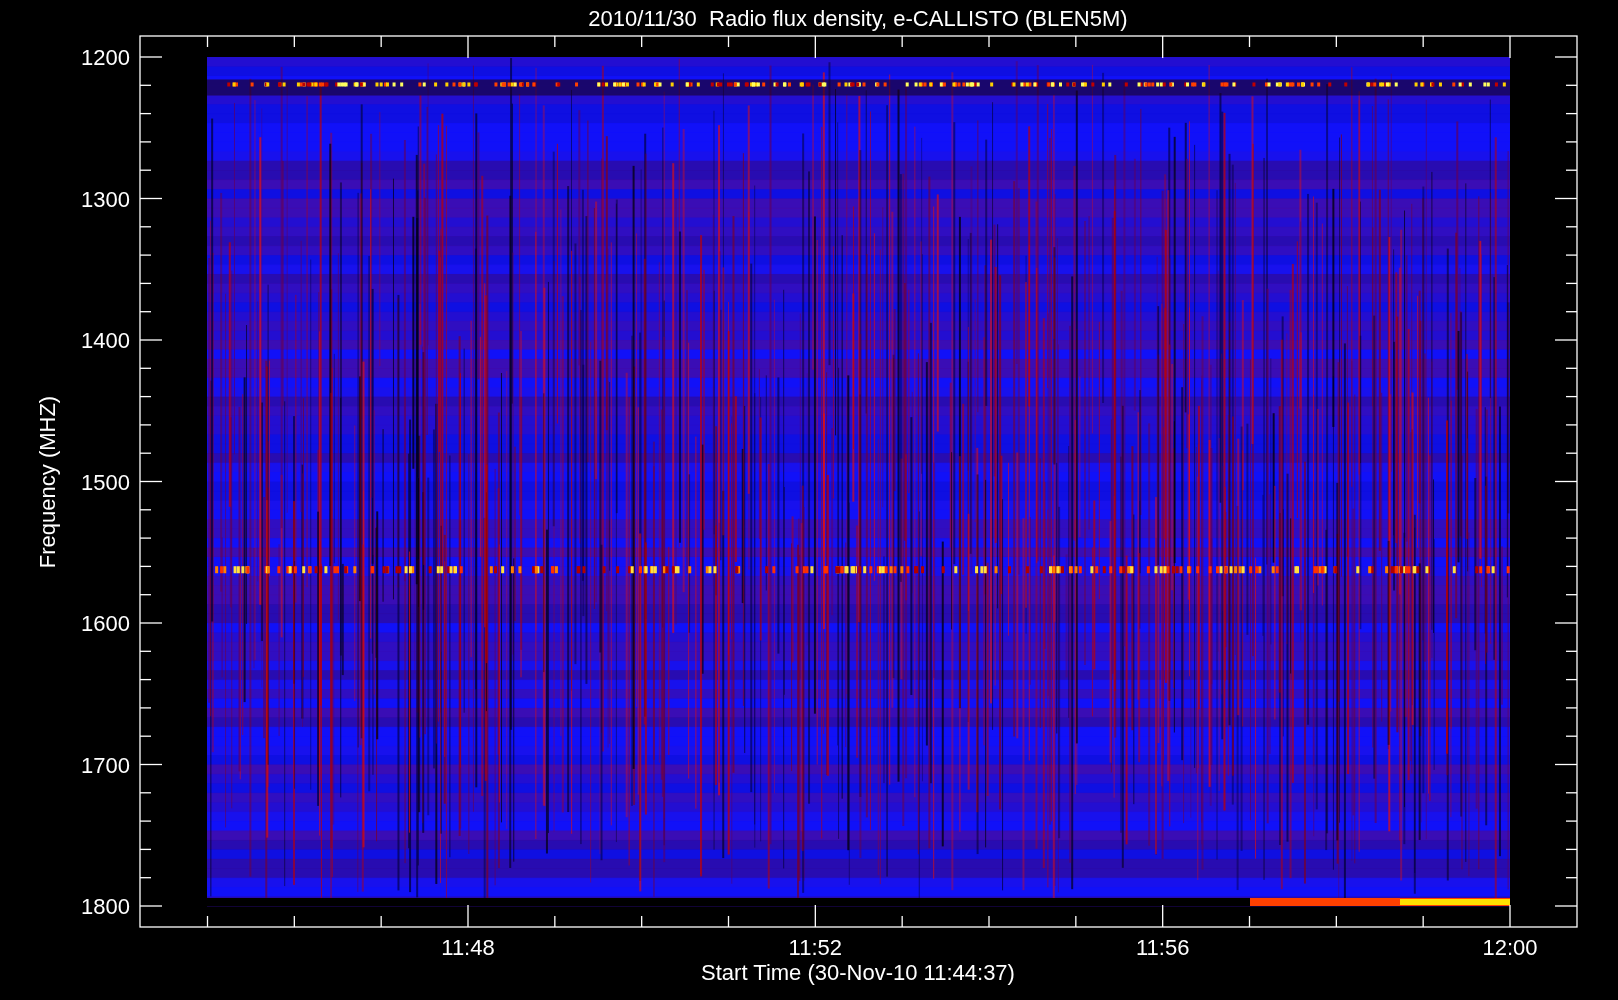  I want to click on x-axis-label: Start Time (30-Nov-10 11:44:37), so click(858, 972).